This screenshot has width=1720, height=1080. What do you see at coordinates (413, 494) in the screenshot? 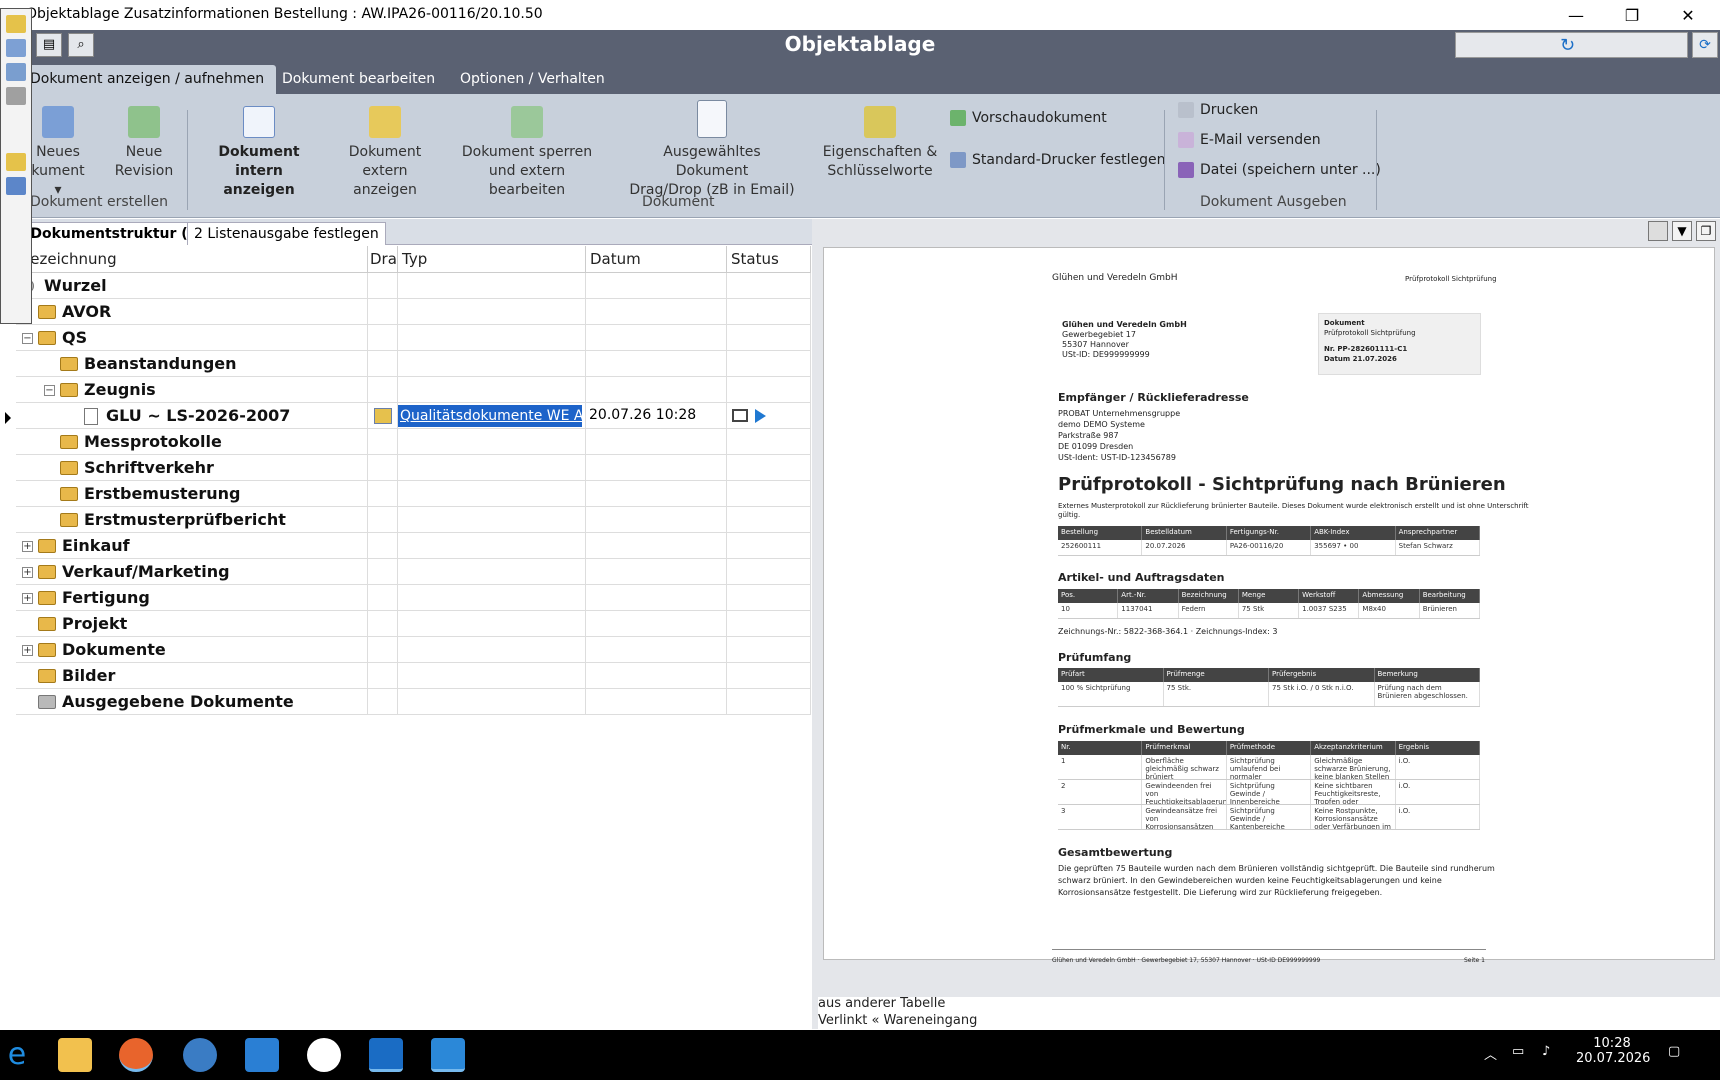
I see `tree-row: Erstbemusterung` at bounding box center [413, 494].